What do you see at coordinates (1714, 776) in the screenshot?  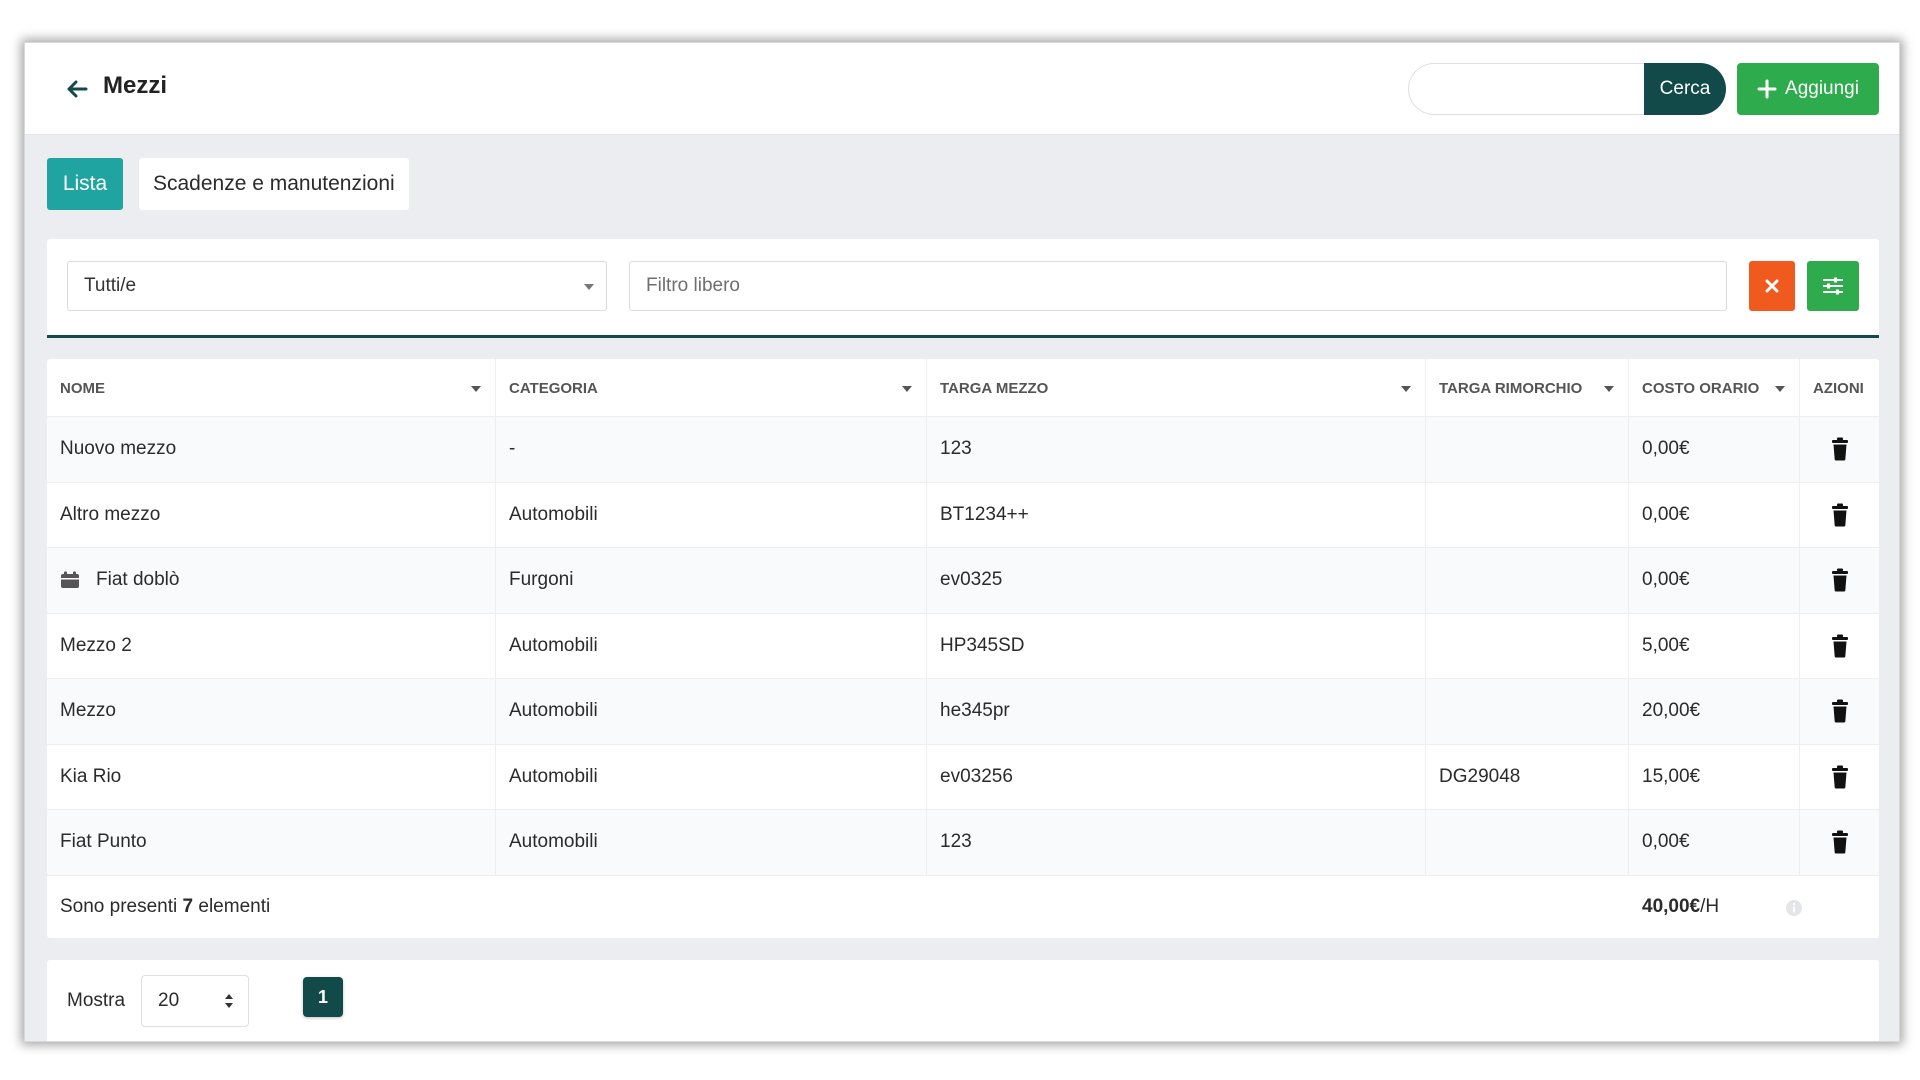 I see `cell-costo-orario: 15,00€` at bounding box center [1714, 776].